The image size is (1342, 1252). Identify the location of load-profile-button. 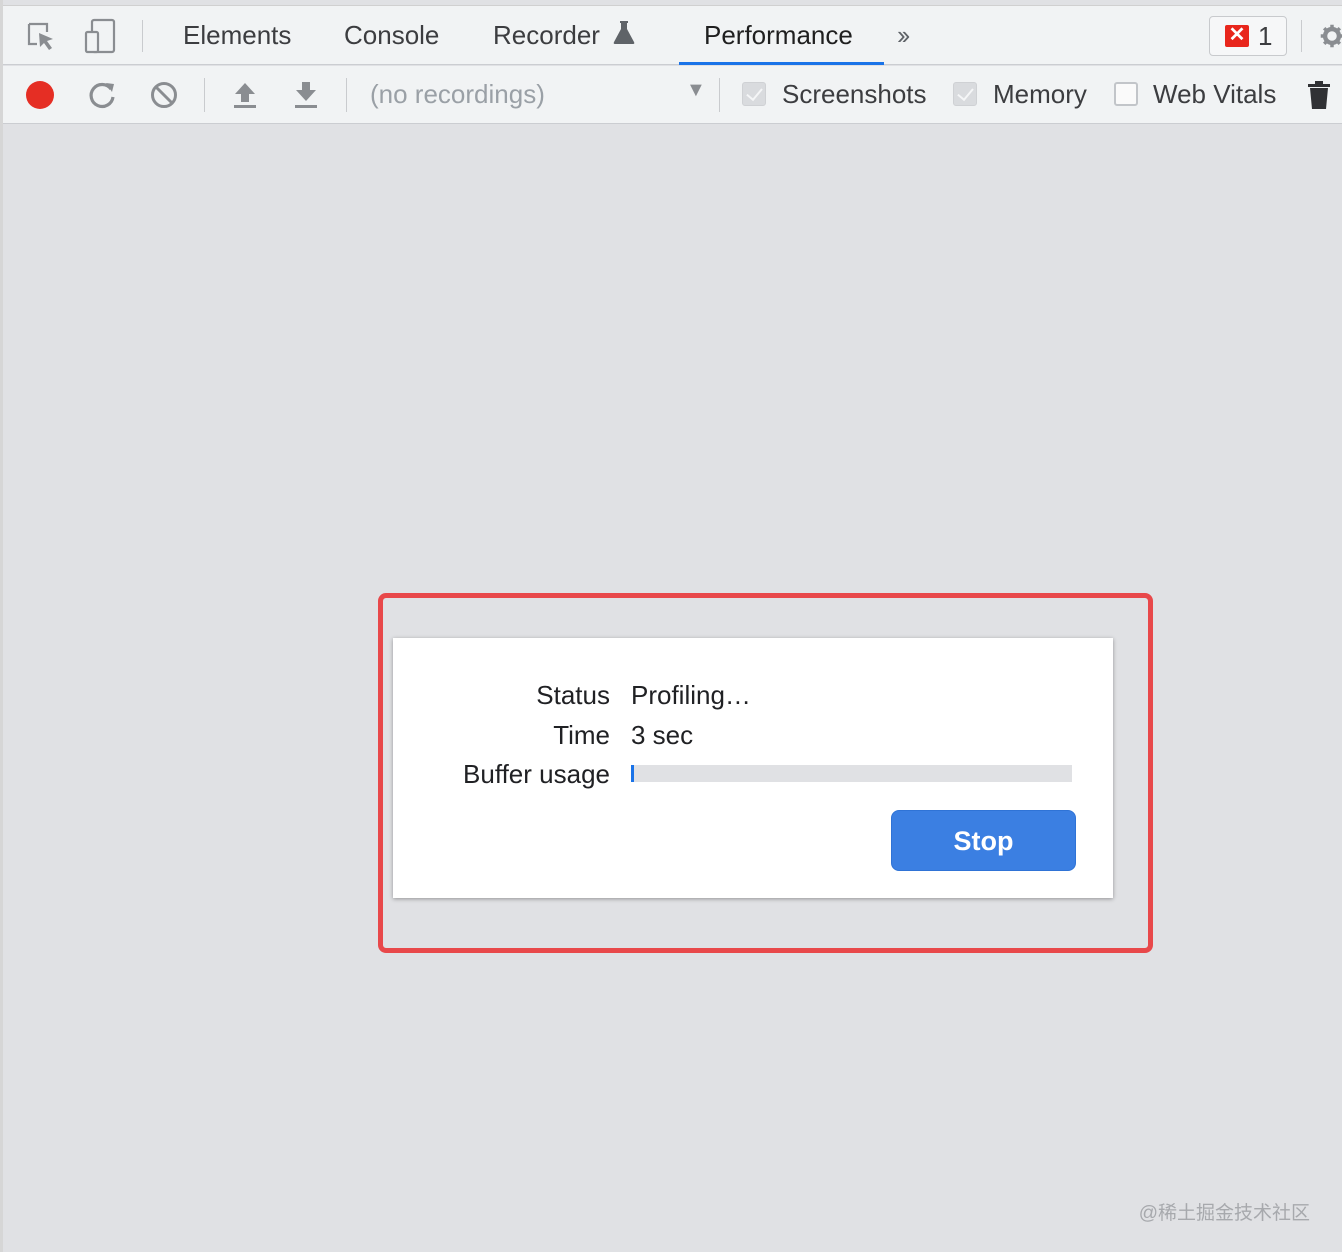
(245, 95).